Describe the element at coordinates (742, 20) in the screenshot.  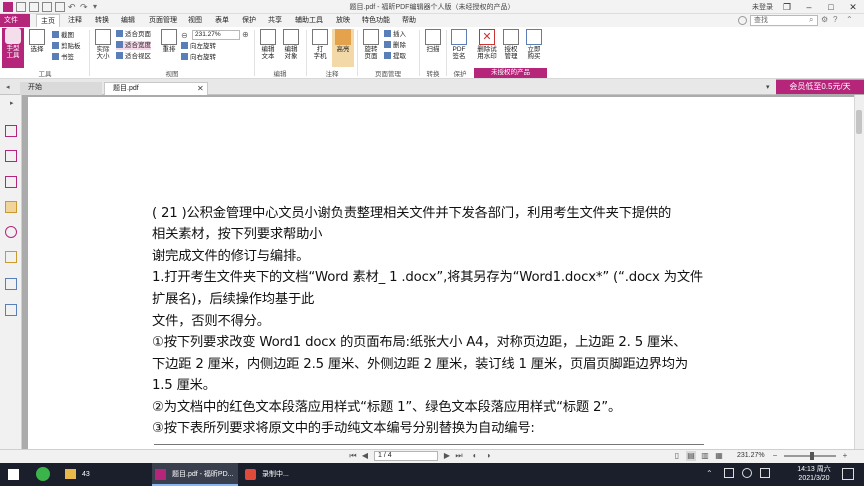
I see `user-icon` at that location.